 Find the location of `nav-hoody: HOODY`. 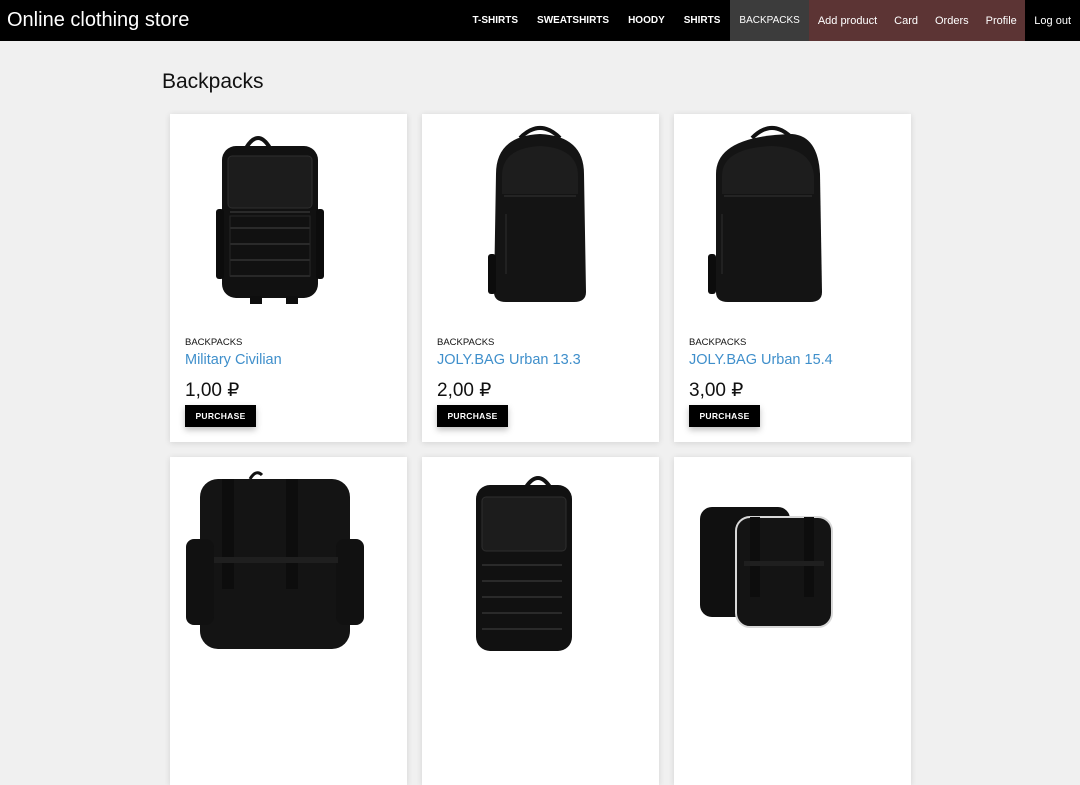

nav-hoody: HOODY is located at coordinates (647, 20).